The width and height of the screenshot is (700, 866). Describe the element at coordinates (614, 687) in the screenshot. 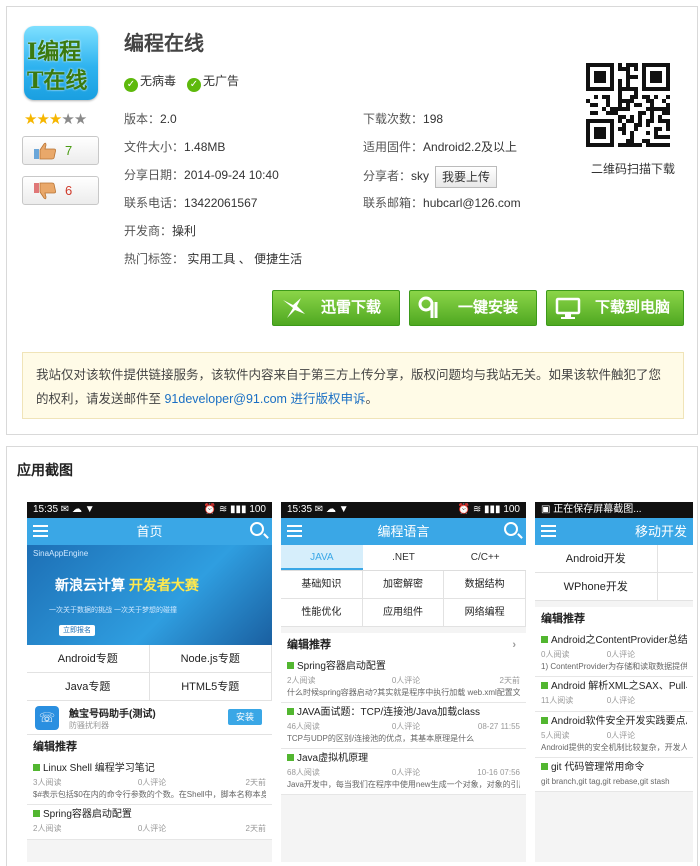

I see `article-title: Android 解析XML之SAX、Pull、` at that location.